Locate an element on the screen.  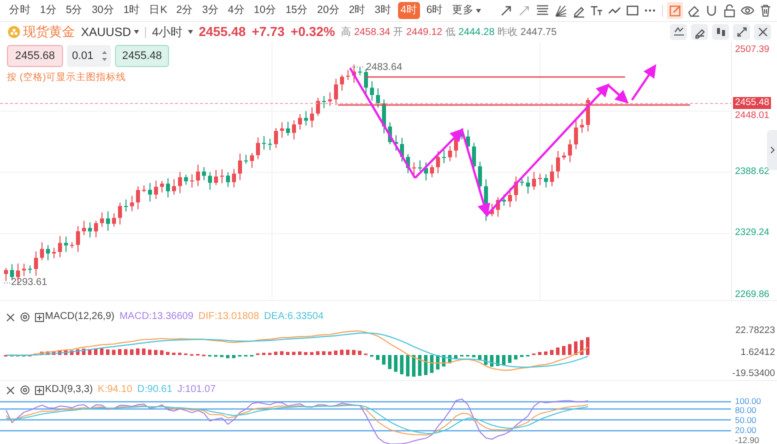
kdj-axis-label: 80.00 is located at coordinates (745, 410).